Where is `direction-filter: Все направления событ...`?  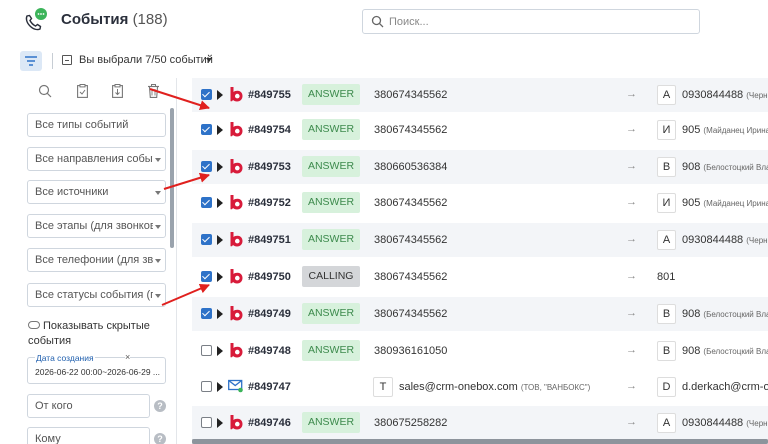 direction-filter: Все направления событ... is located at coordinates (96, 159).